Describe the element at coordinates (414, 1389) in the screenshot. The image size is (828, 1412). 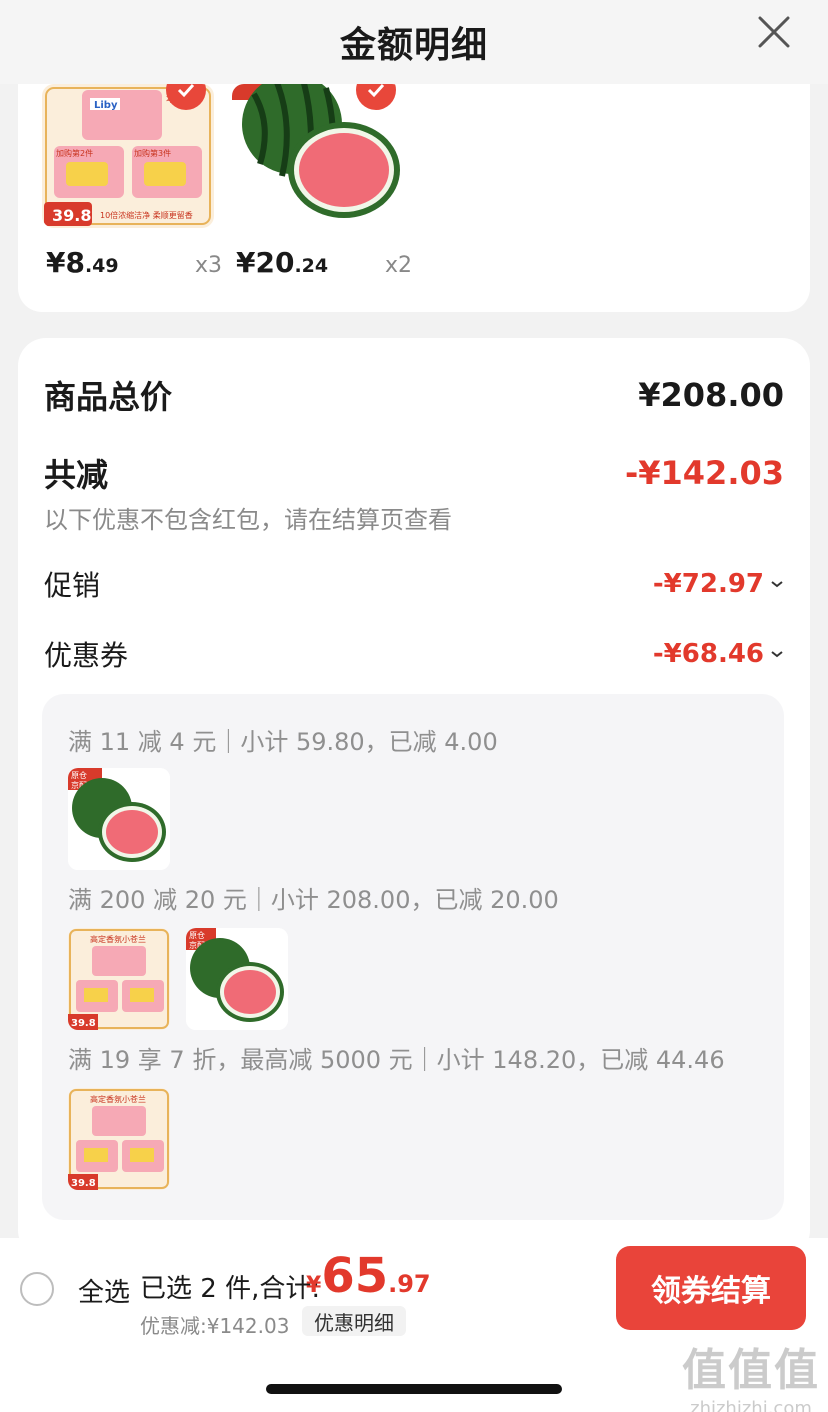
I see `home-indicator` at that location.